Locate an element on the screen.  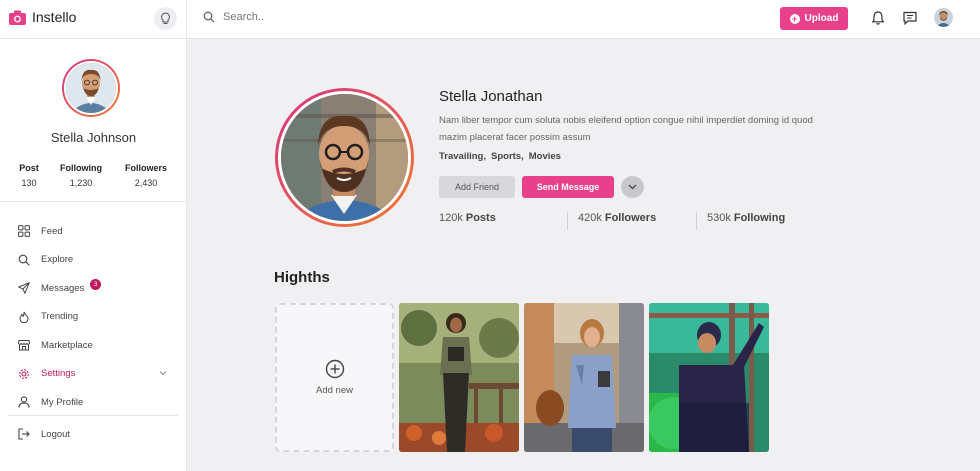
upload-button: + Upload is located at coordinates (814, 18).